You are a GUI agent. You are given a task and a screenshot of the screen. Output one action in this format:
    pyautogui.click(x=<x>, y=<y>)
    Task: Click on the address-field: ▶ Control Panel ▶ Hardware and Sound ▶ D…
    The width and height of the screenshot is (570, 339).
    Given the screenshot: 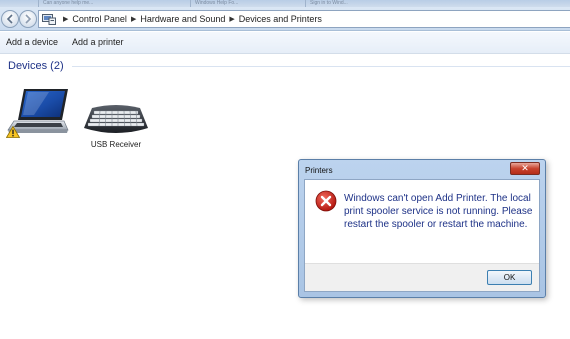 What is the action you would take?
    pyautogui.click(x=304, y=19)
    